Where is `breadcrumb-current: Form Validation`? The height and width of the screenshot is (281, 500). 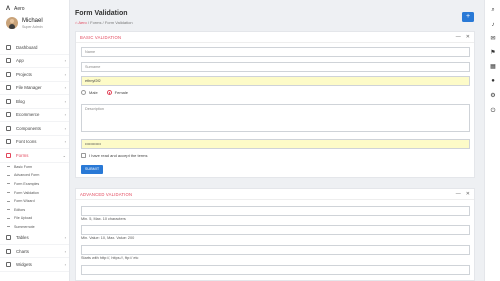 breadcrumb-current: Form Validation is located at coordinates (118, 22).